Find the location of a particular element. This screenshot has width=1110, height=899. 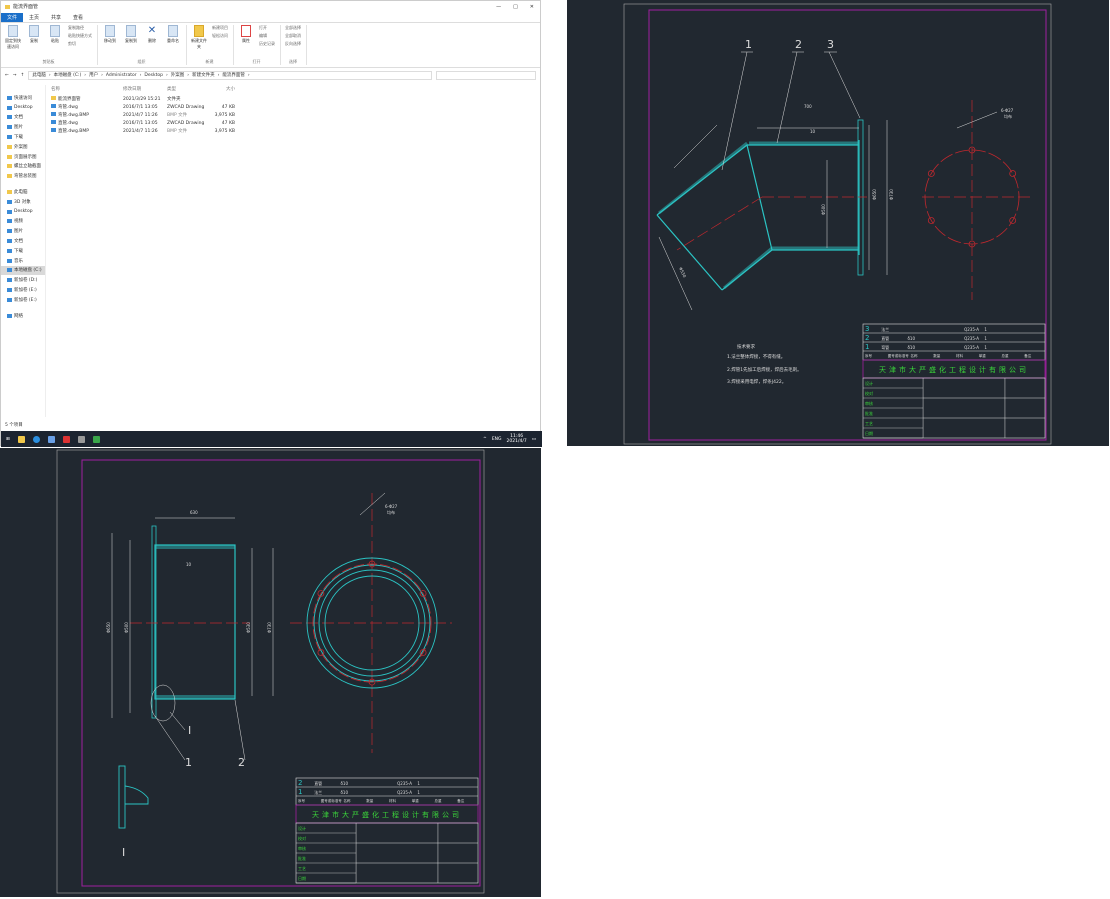

copy-path-button: 复制路径 is located at coordinates (80, 28).